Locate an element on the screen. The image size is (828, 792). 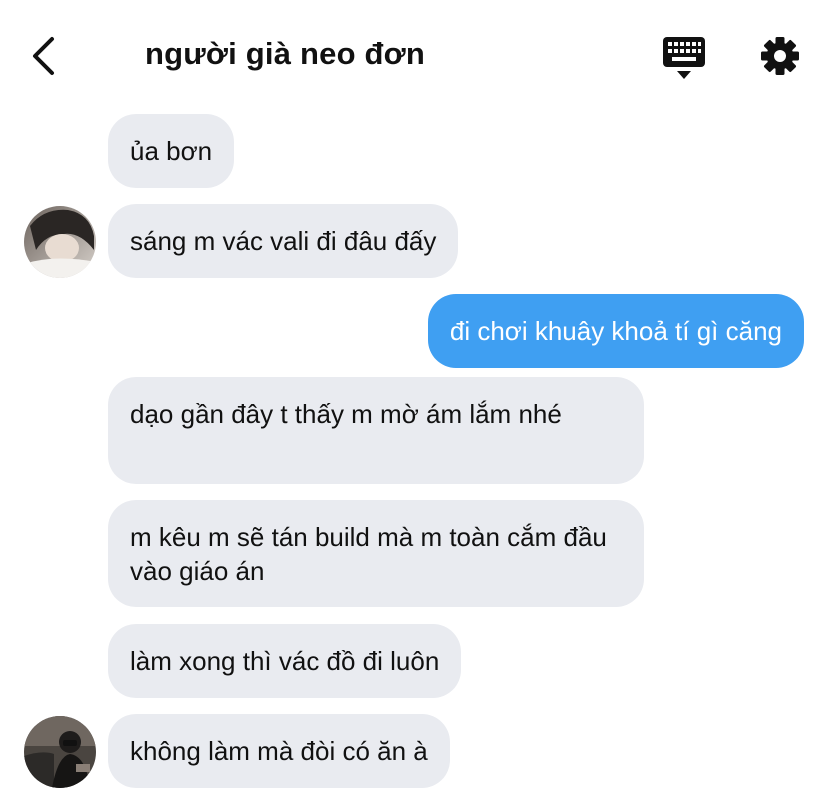
chat-header: người già neo đơn is located at coordinates (414, 55).